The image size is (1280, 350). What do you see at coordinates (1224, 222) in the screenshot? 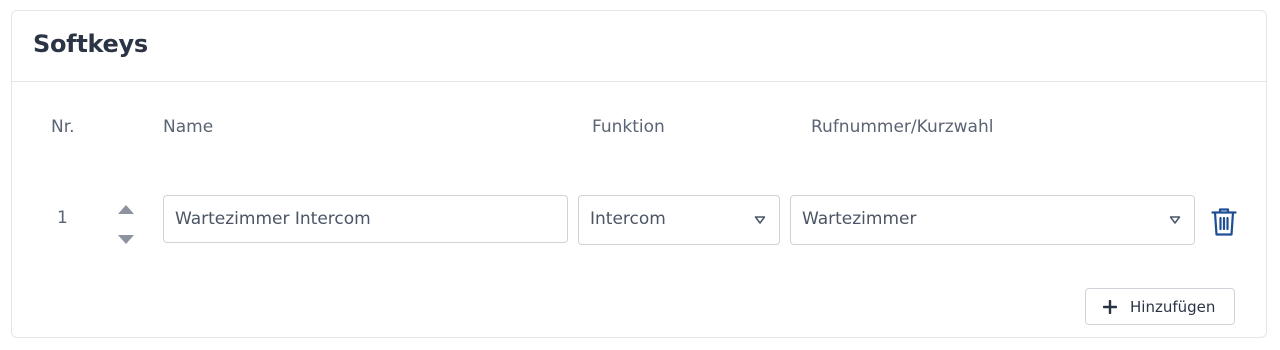
I see `trash-icon` at bounding box center [1224, 222].